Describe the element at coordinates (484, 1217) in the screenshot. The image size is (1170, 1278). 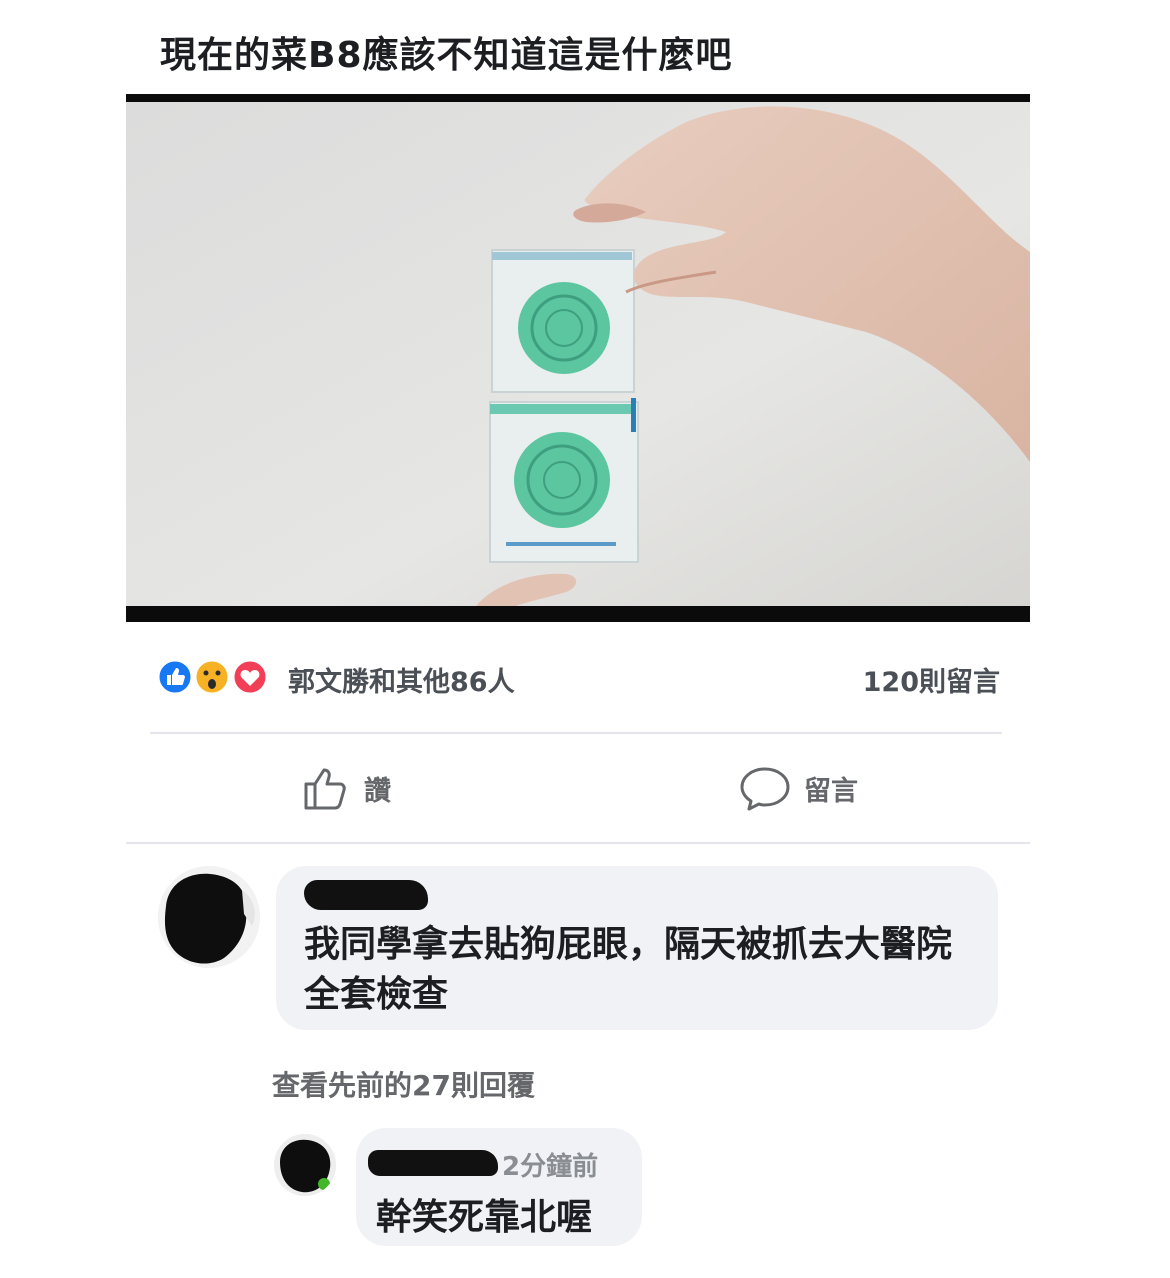
I see `reply-text: 幹笑死靠北喔` at that location.